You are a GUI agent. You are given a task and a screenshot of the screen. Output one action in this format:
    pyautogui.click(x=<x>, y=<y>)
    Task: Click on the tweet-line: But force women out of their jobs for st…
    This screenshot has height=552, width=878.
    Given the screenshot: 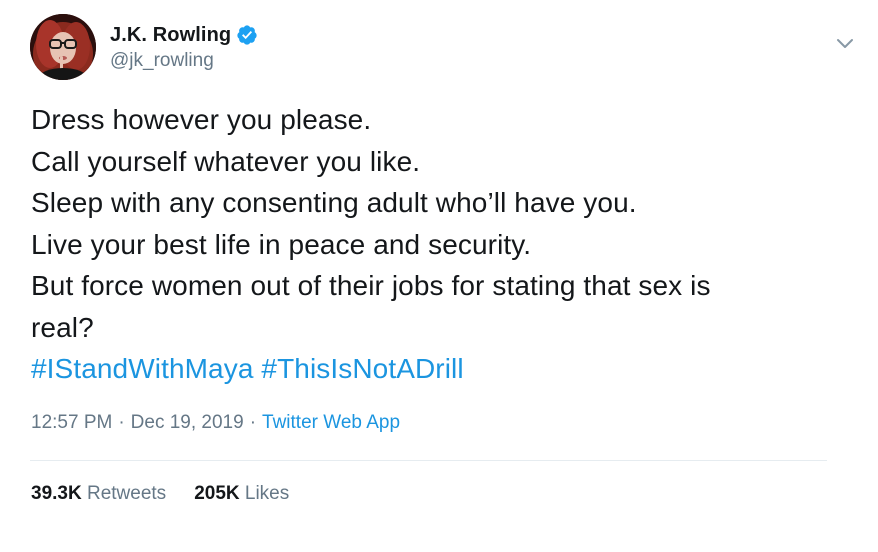 What is the action you would take?
    pyautogui.click(x=371, y=285)
    